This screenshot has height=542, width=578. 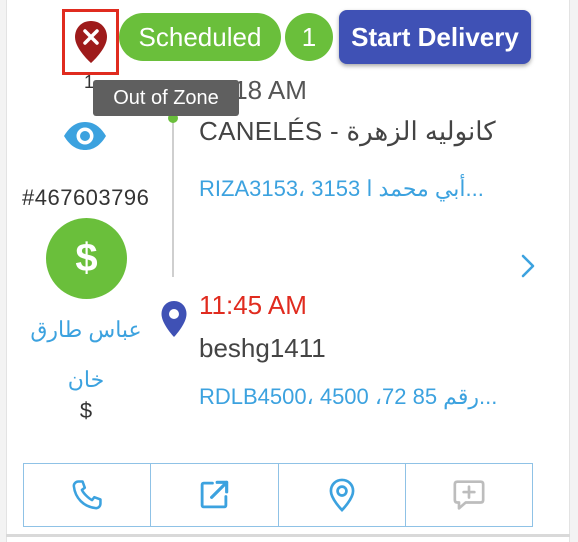 I want to click on dollar-icon: $, so click(x=86, y=258).